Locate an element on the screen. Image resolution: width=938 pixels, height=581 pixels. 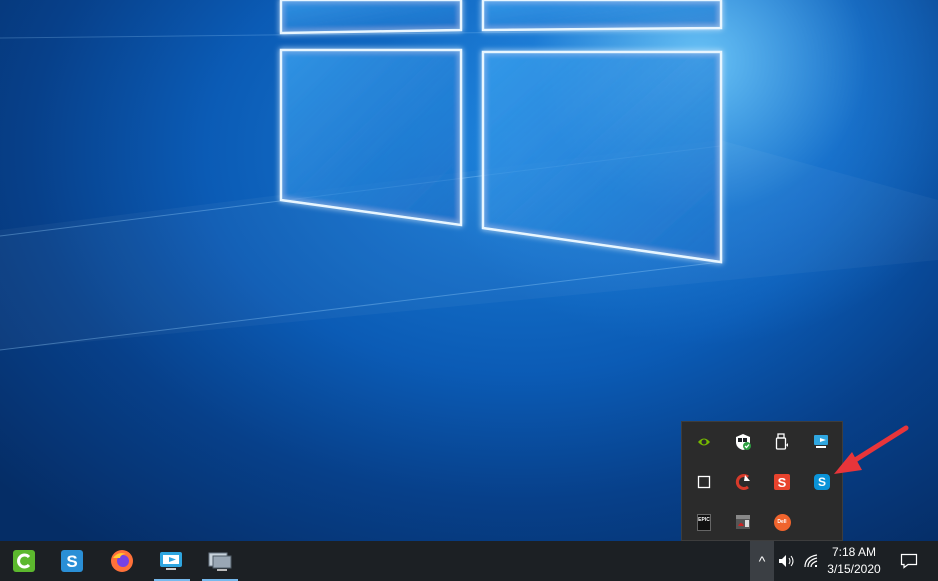
action-center-button is located at coordinates (909, 561).